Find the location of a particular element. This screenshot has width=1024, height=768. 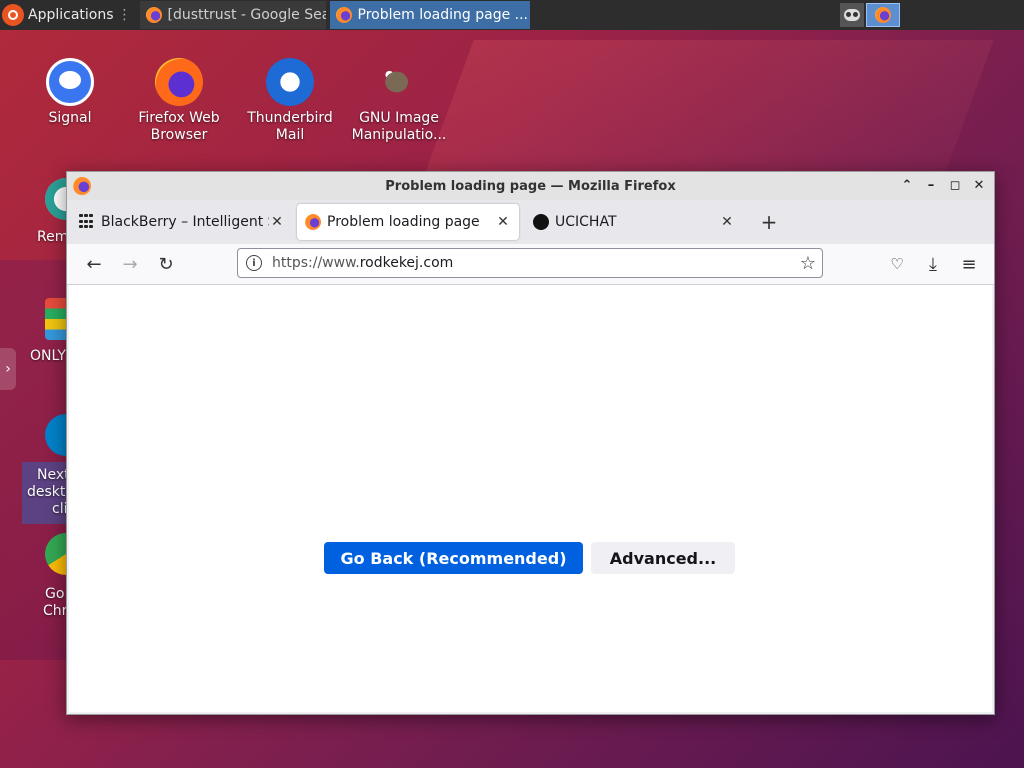

chevron-right-icon: › is located at coordinates (8, 369).